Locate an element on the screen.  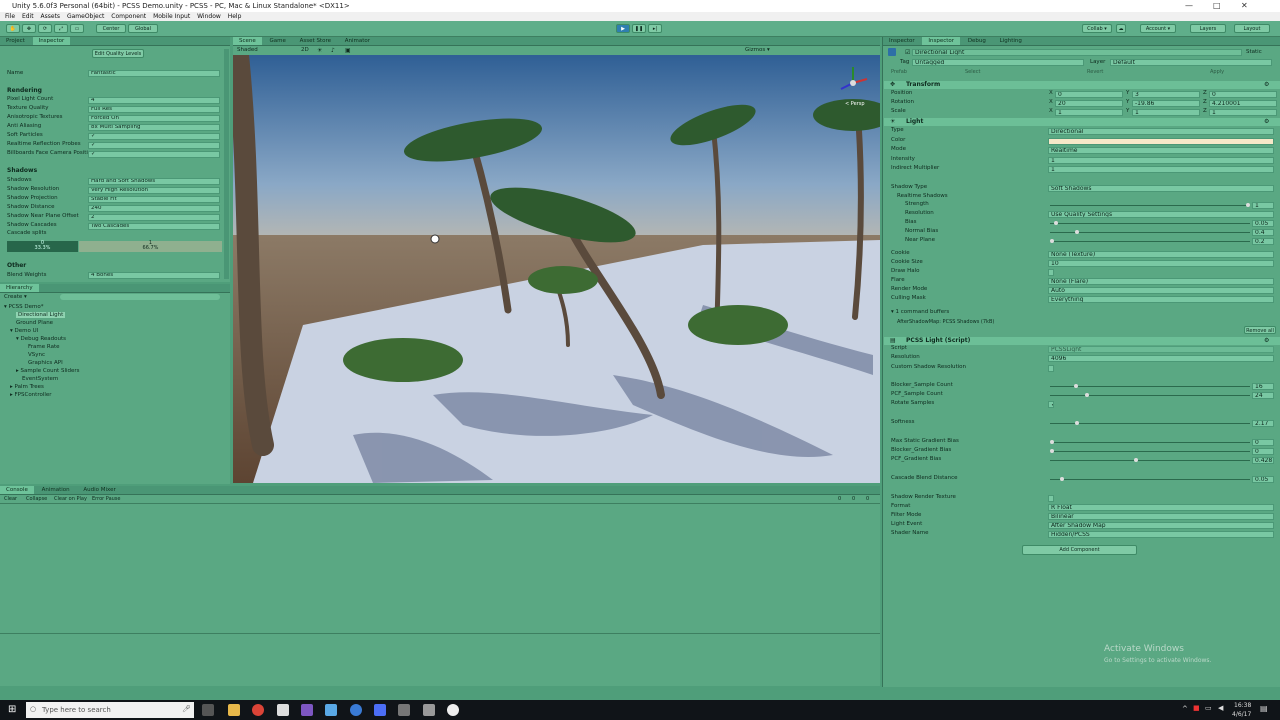
tab-animator: Animator is located at coordinates (357, 41).